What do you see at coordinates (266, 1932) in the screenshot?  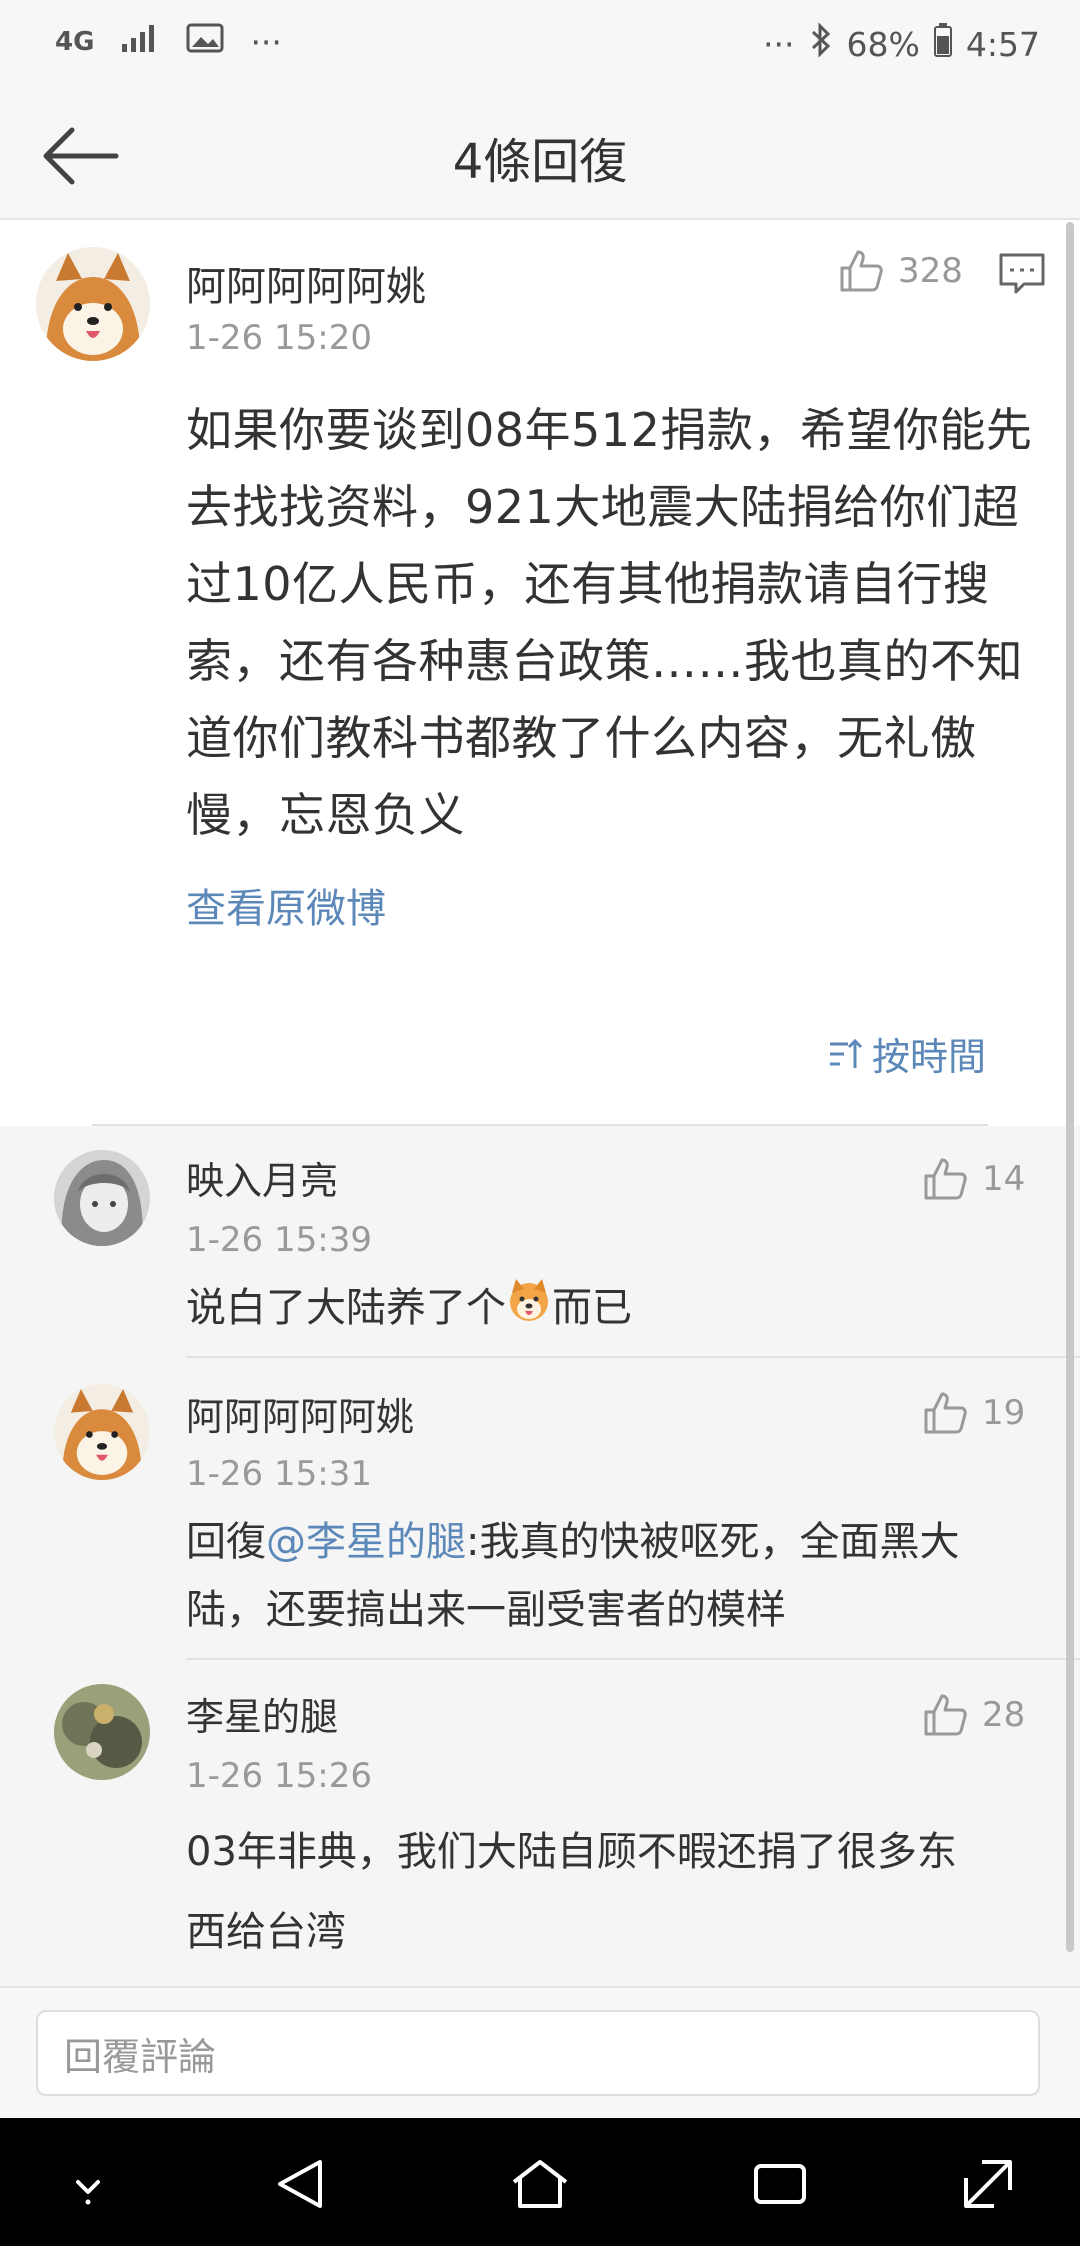 I see `reply-line: 西给台湾` at bounding box center [266, 1932].